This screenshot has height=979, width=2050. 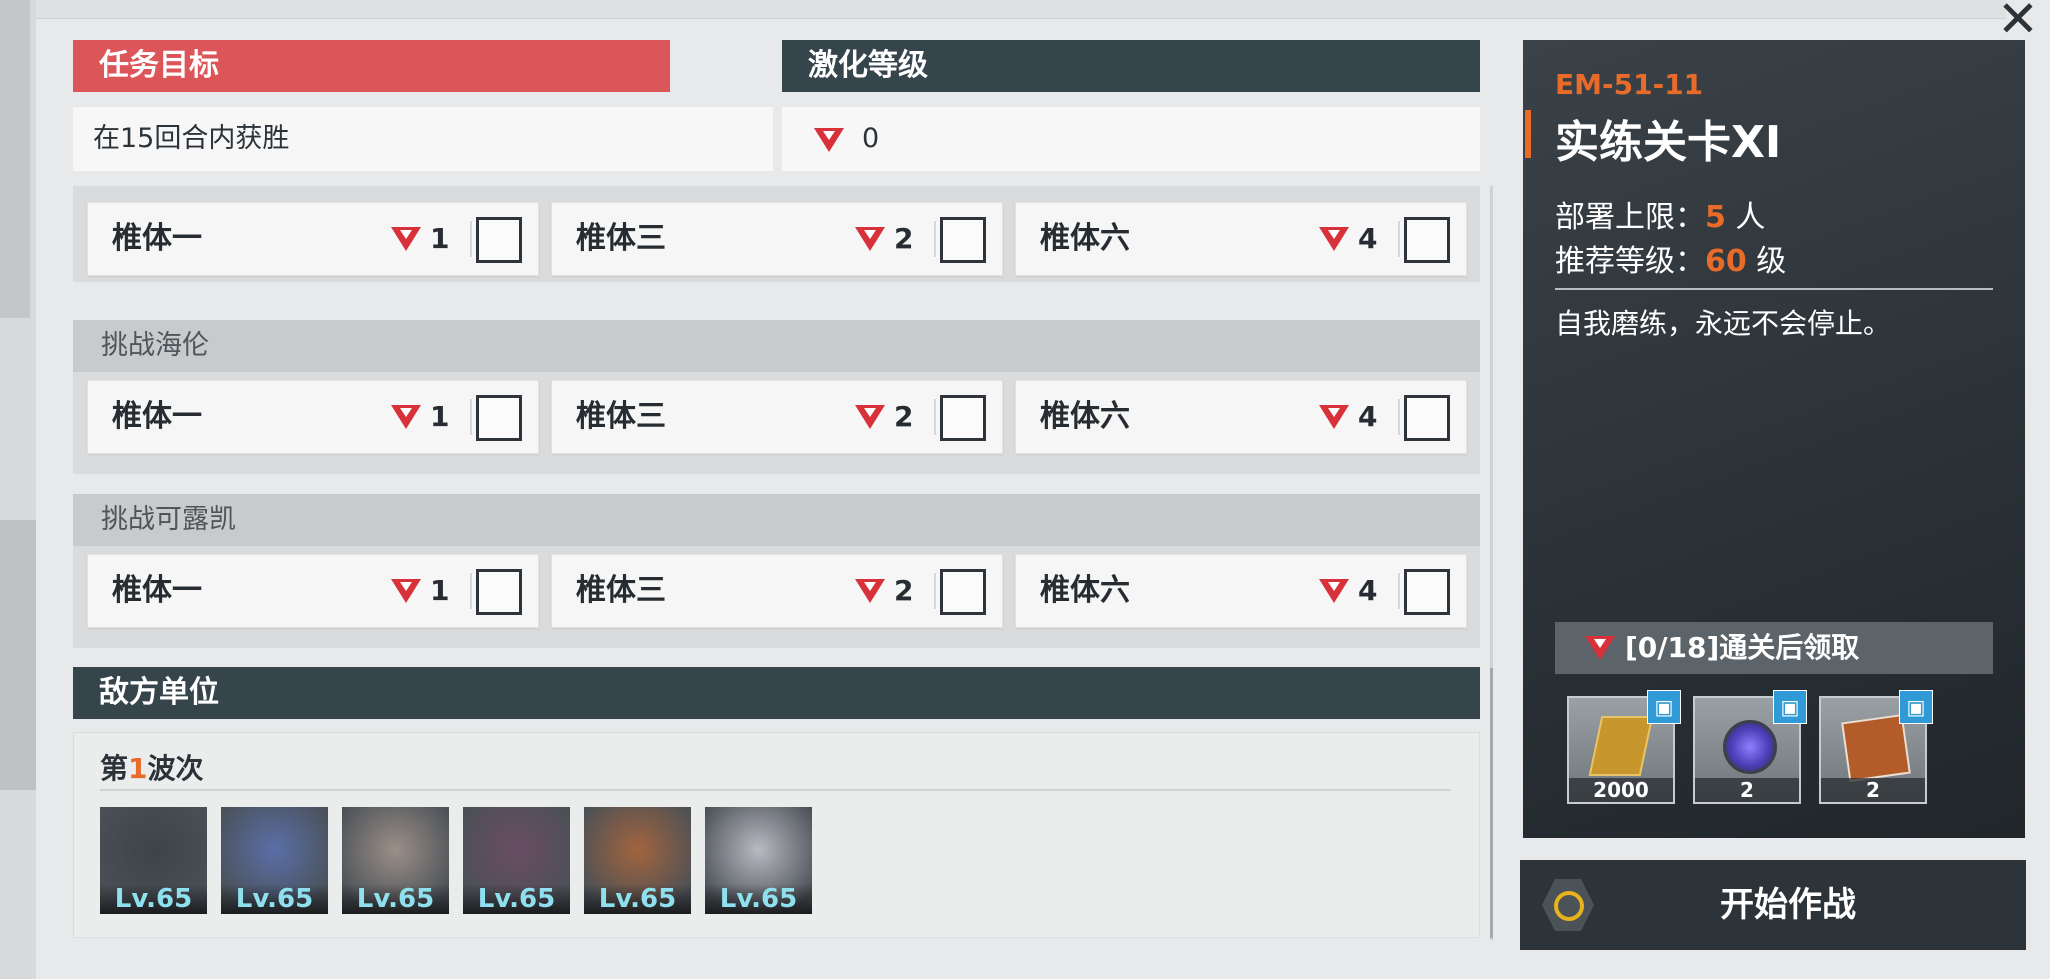 What do you see at coordinates (776, 693) in the screenshot?
I see `enemy-units-header: 敌方单位` at bounding box center [776, 693].